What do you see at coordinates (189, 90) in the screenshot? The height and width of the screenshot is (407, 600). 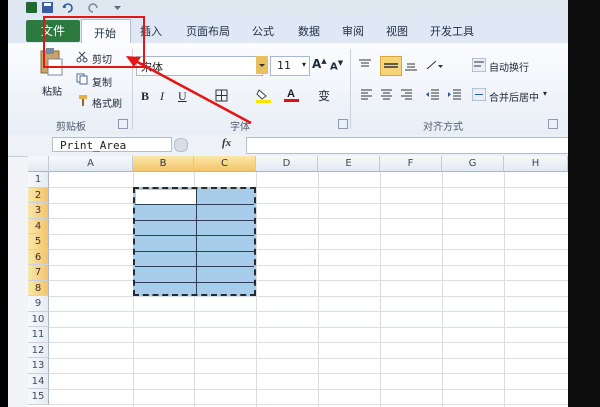 I see `annotation-arrow` at bounding box center [189, 90].